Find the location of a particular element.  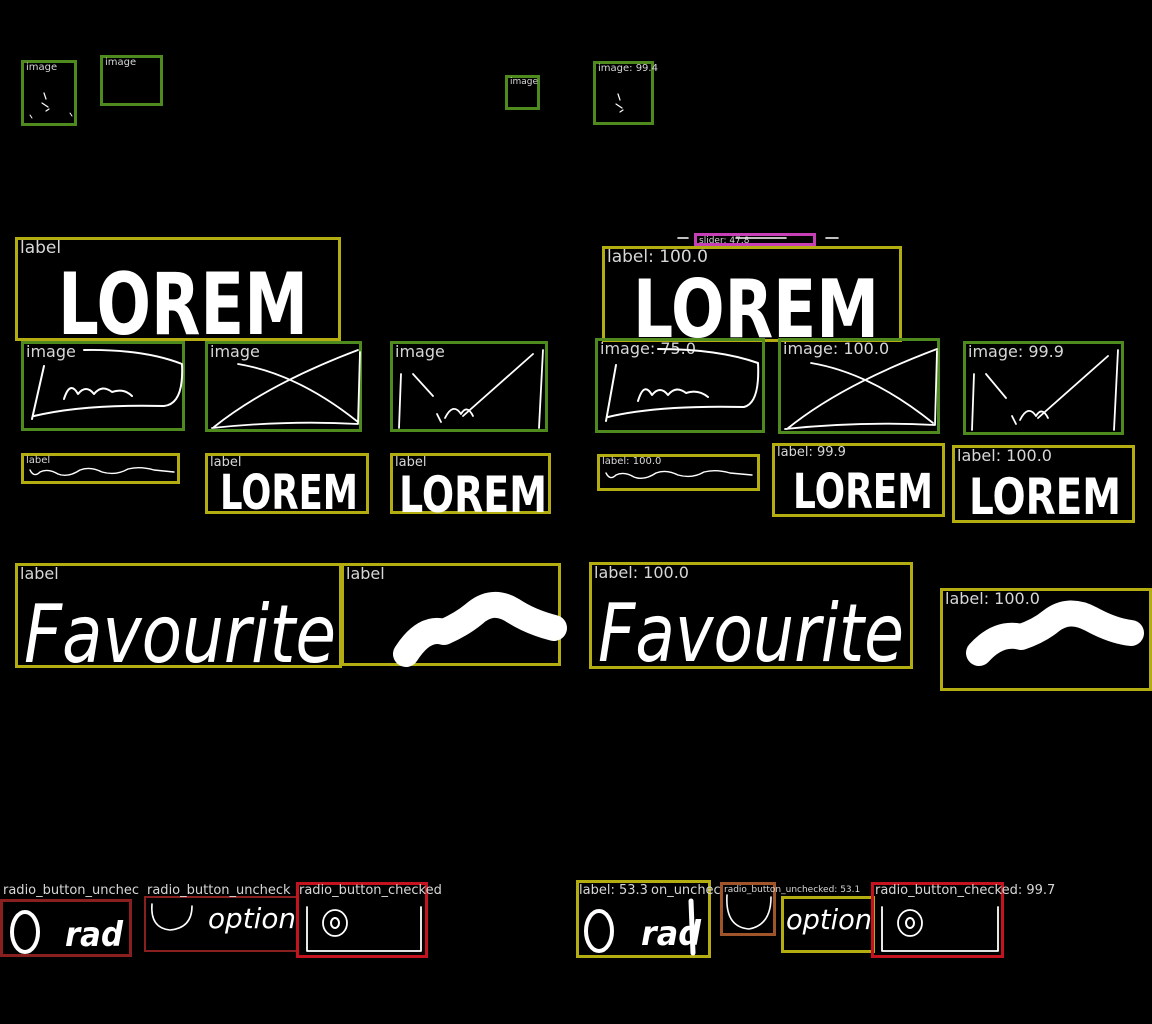

detection-caption: radio_button_uncheck is located at coordinates (219, 890).